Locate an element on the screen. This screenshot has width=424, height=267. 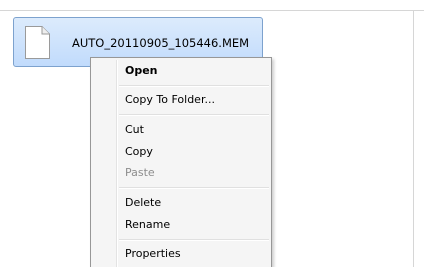
content-pane-top-border is located at coordinates (212, 10).